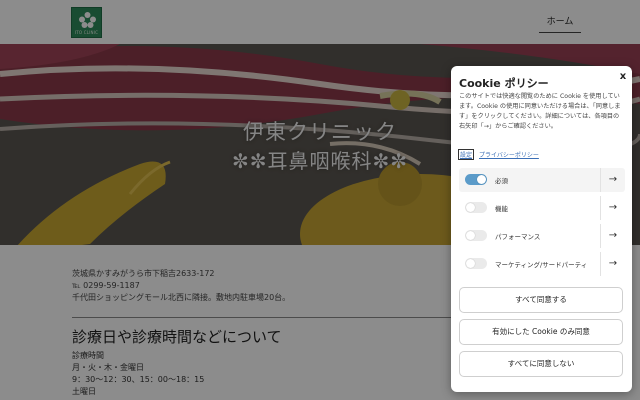 The height and width of the screenshot is (400, 640). I want to click on performance-toggle, so click(476, 235).